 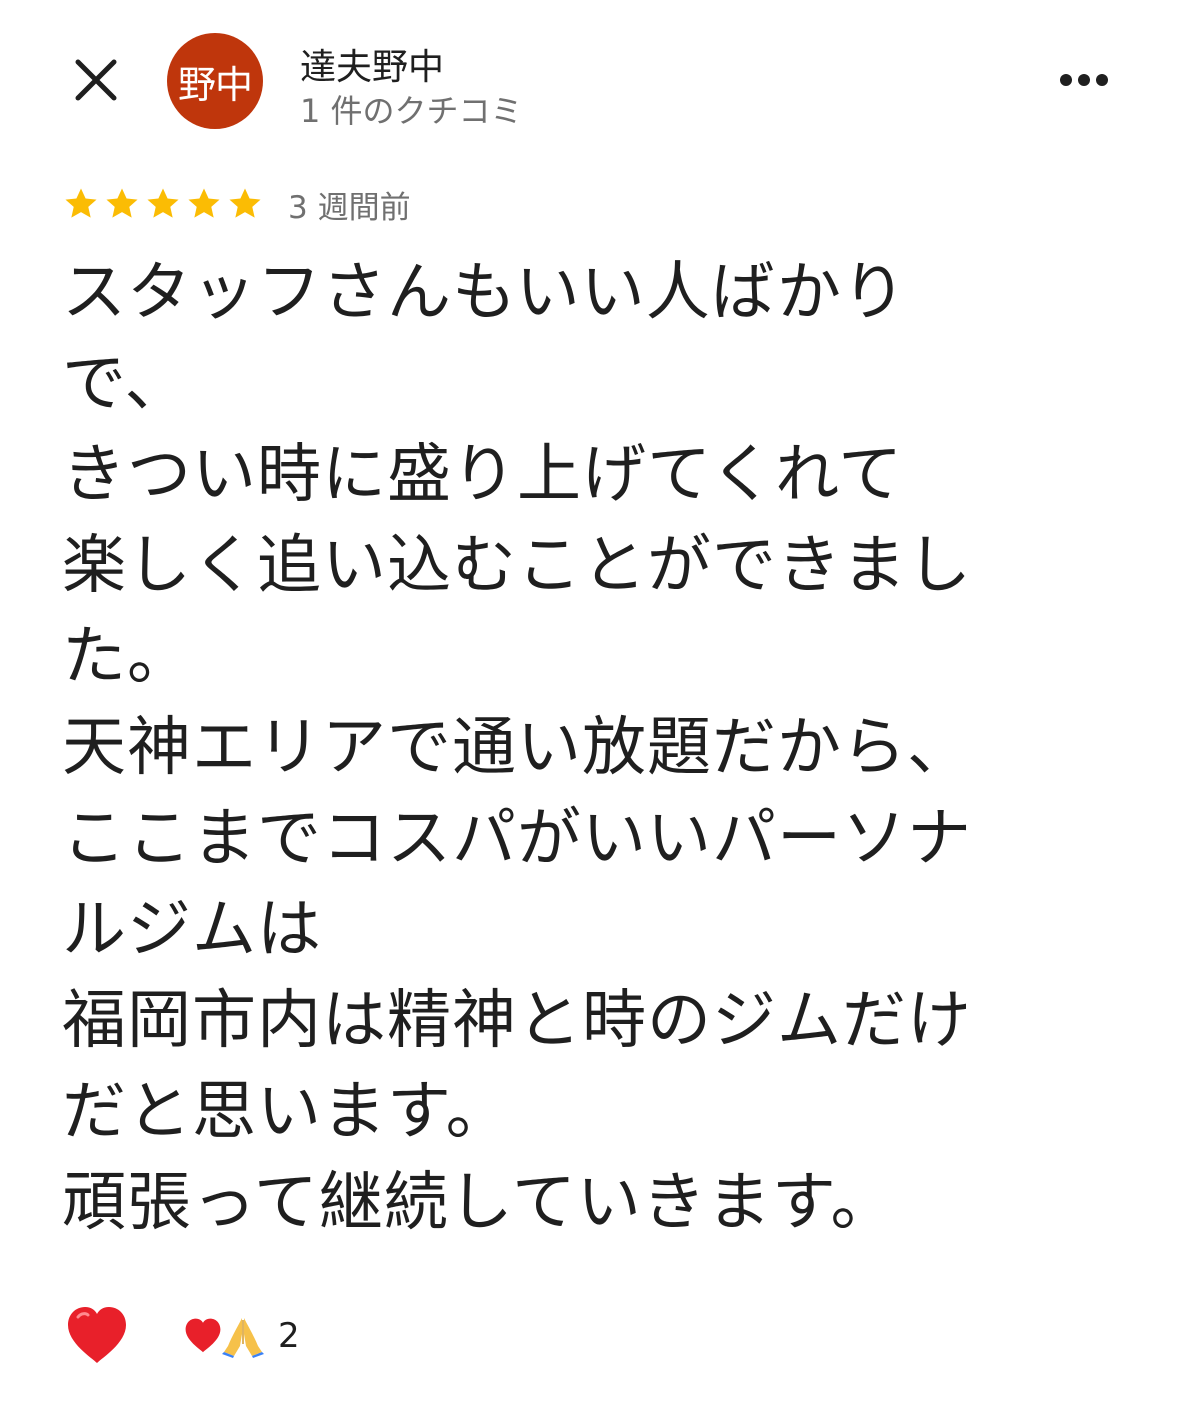 I want to click on close-button, so click(x=96, y=80).